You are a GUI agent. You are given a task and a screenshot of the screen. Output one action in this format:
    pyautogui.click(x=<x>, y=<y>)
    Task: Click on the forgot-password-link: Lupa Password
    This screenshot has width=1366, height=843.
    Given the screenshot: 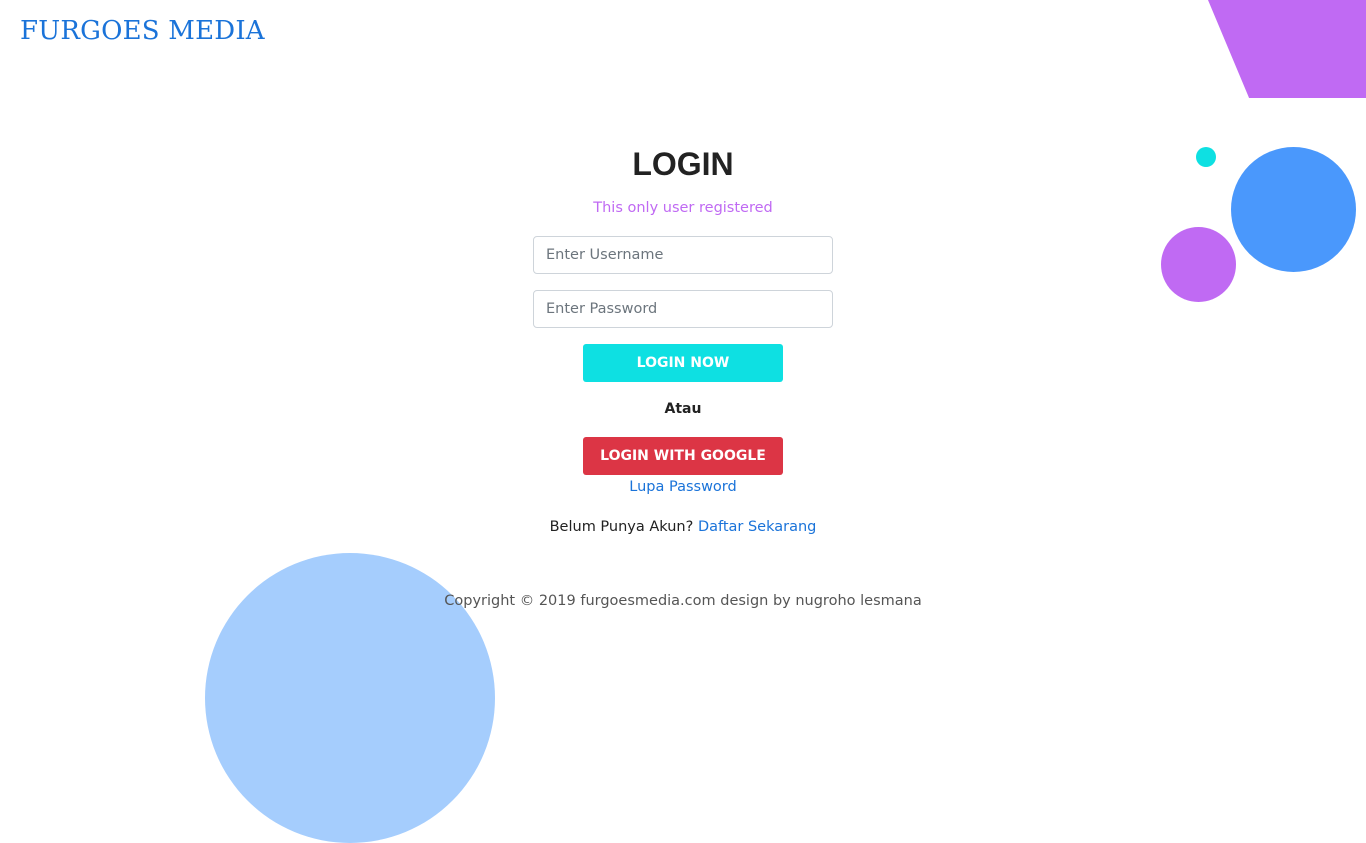 What is the action you would take?
    pyautogui.click(x=682, y=487)
    